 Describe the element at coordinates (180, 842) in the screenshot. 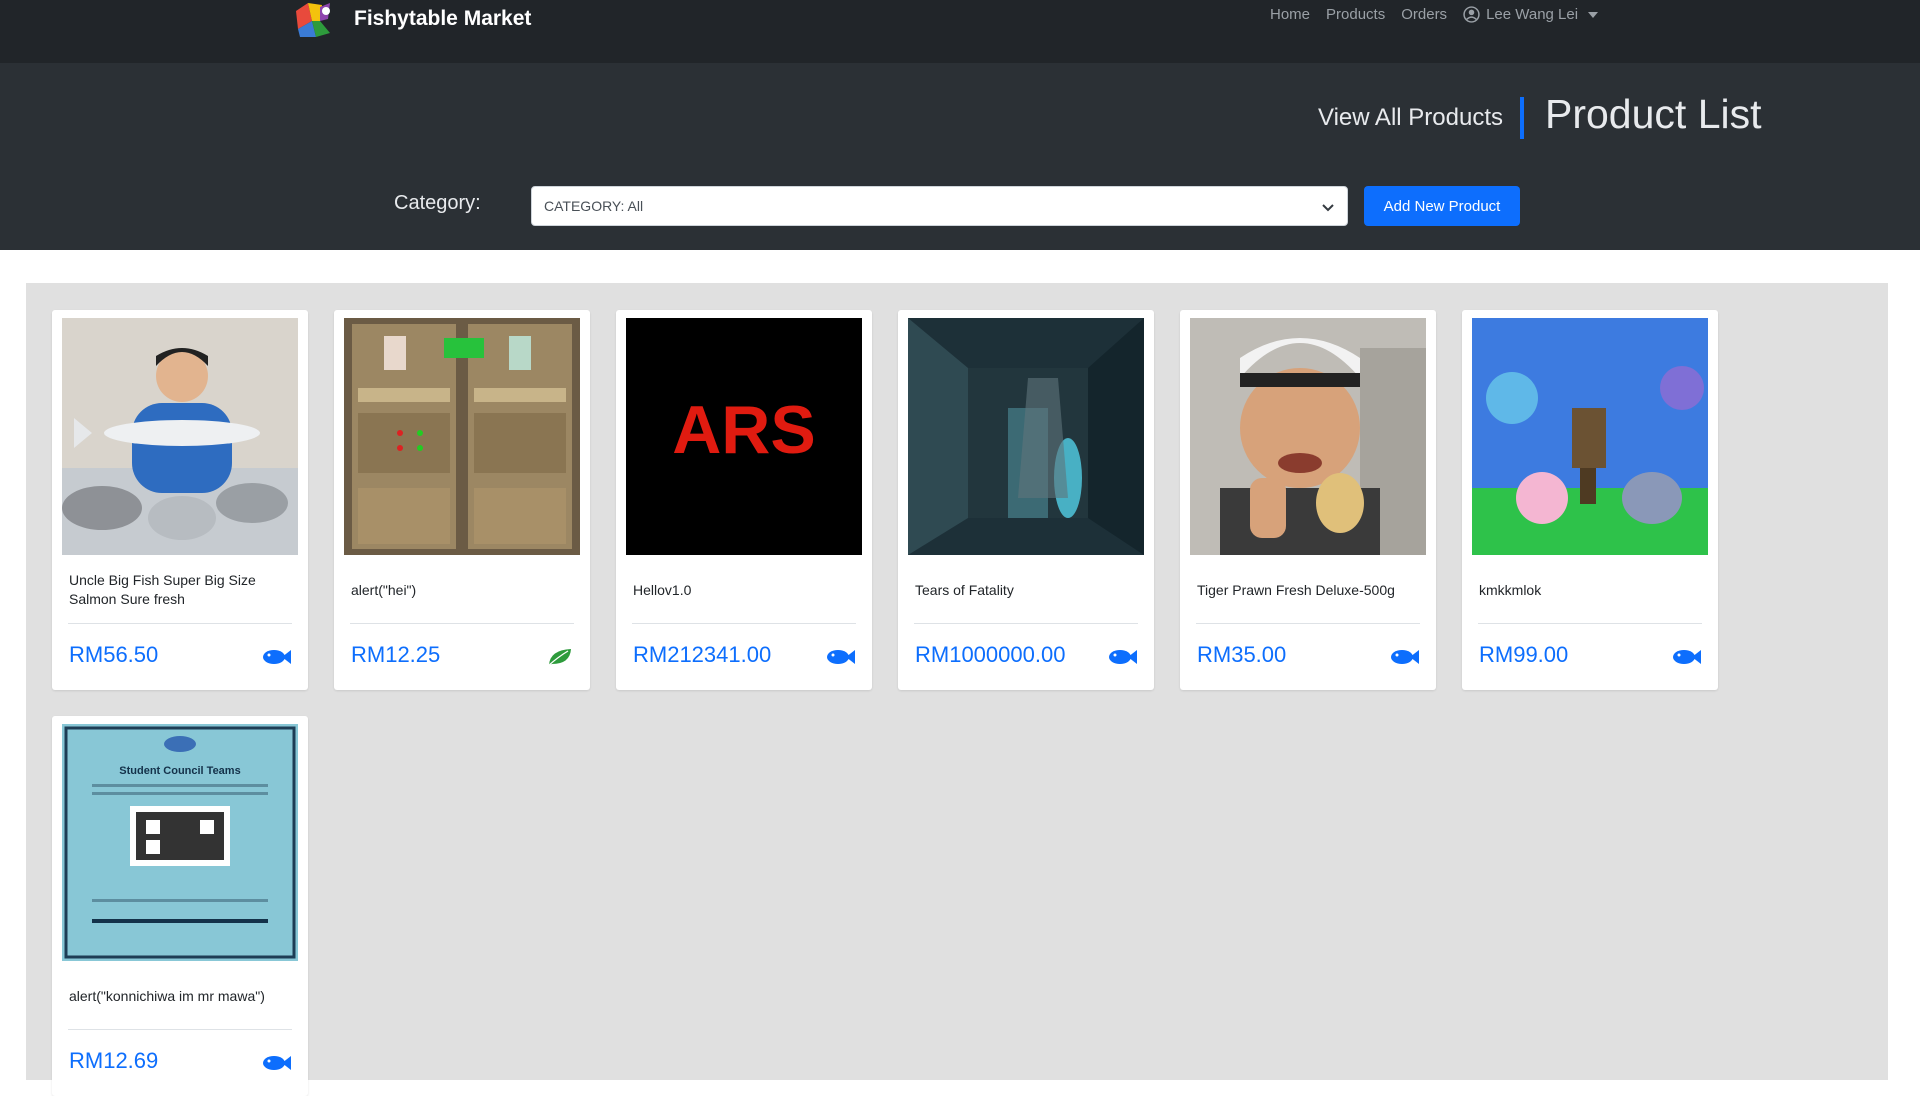

I see `product-image: Student Council Teams` at that location.